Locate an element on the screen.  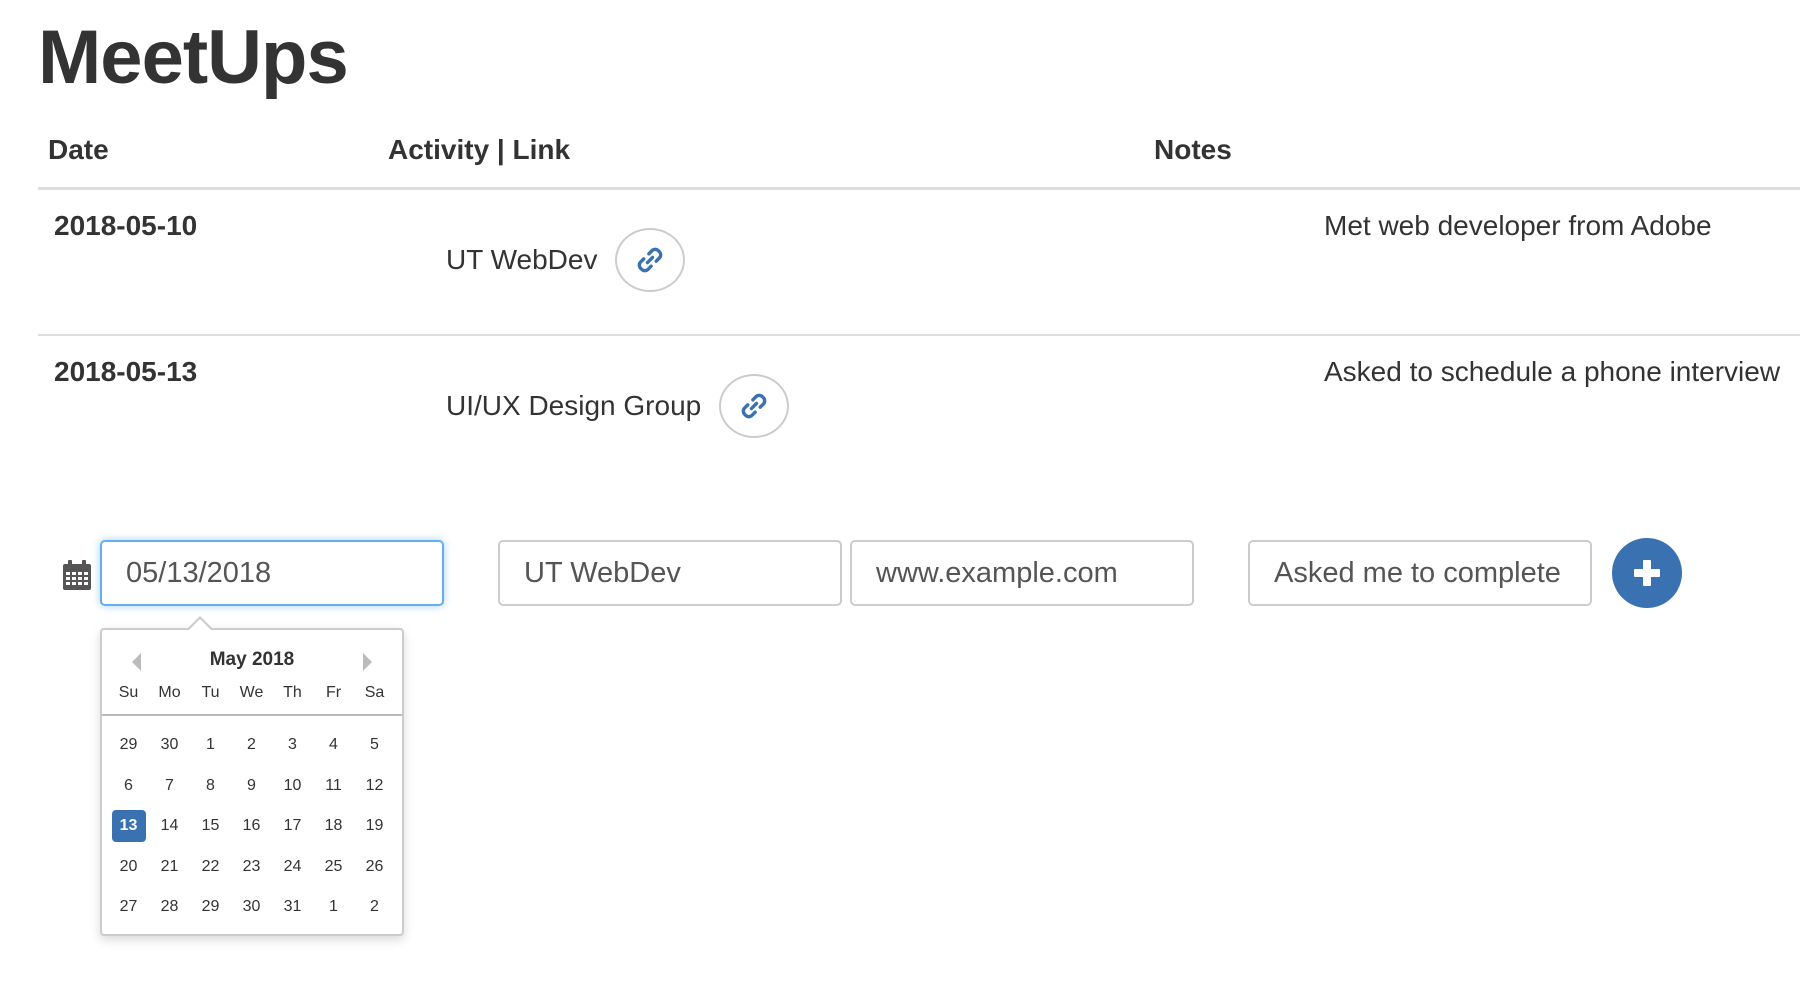
datepicker-day: 12 is located at coordinates (375, 786).